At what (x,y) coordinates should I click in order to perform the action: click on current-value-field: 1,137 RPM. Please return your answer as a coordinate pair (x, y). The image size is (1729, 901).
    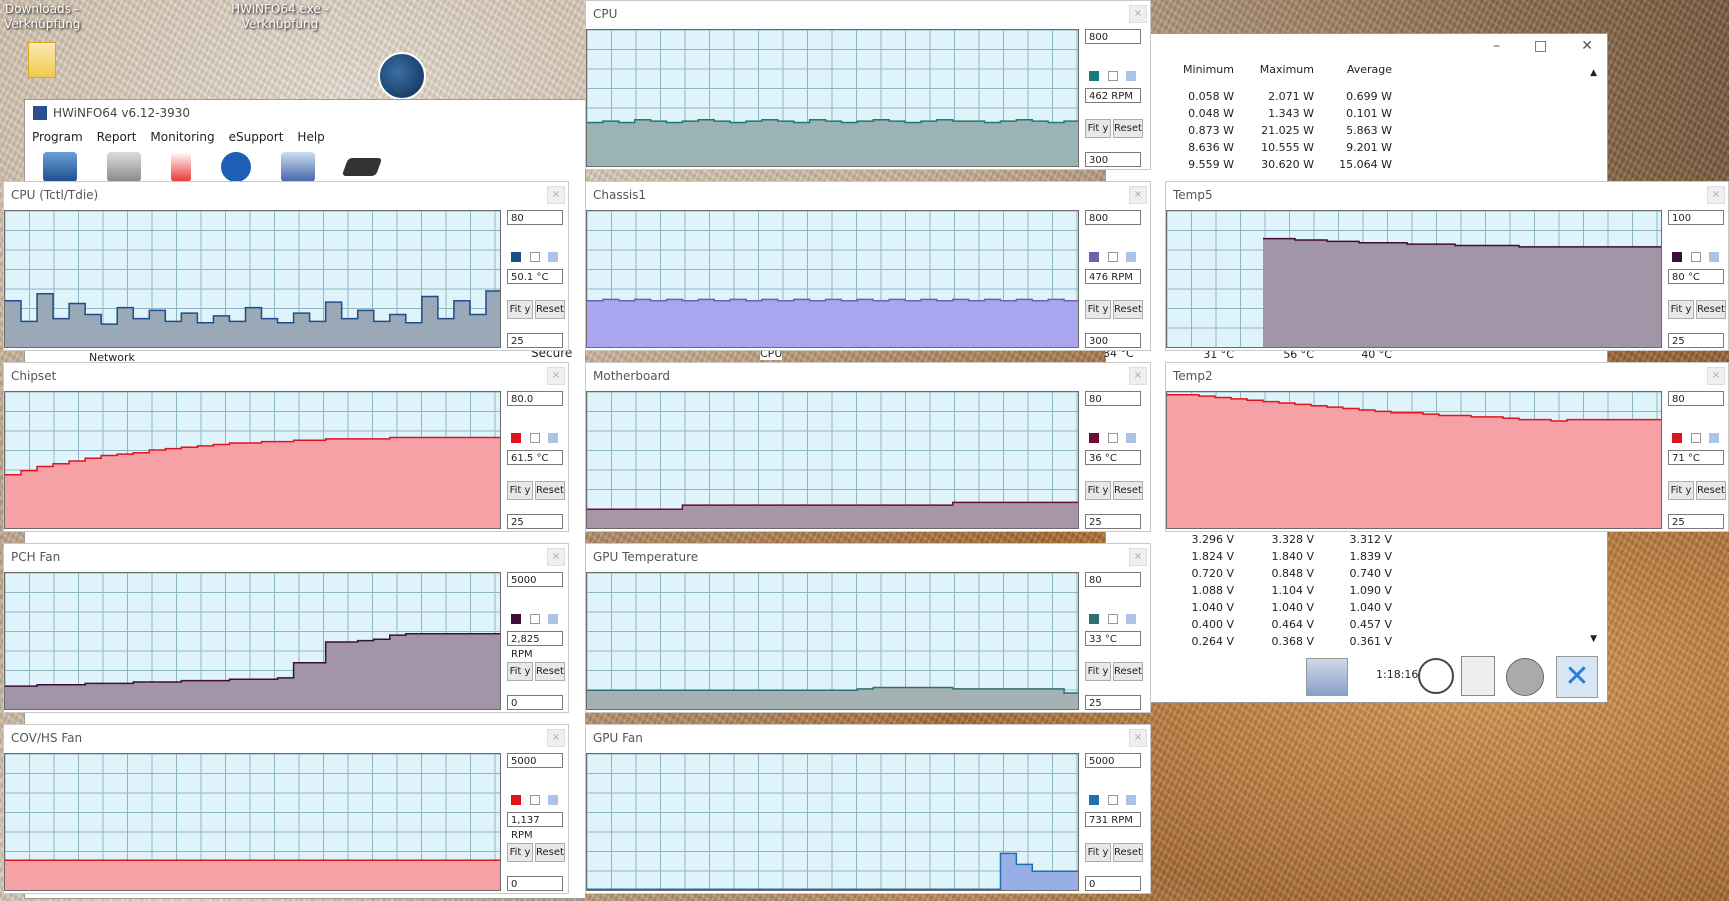
    Looking at the image, I should click on (535, 826).